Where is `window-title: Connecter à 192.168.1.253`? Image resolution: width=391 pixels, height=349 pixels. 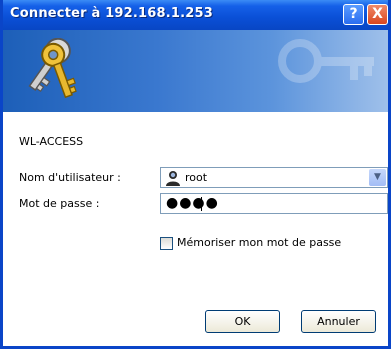 window-title: Connecter à 192.168.1.253 is located at coordinates (112, 13).